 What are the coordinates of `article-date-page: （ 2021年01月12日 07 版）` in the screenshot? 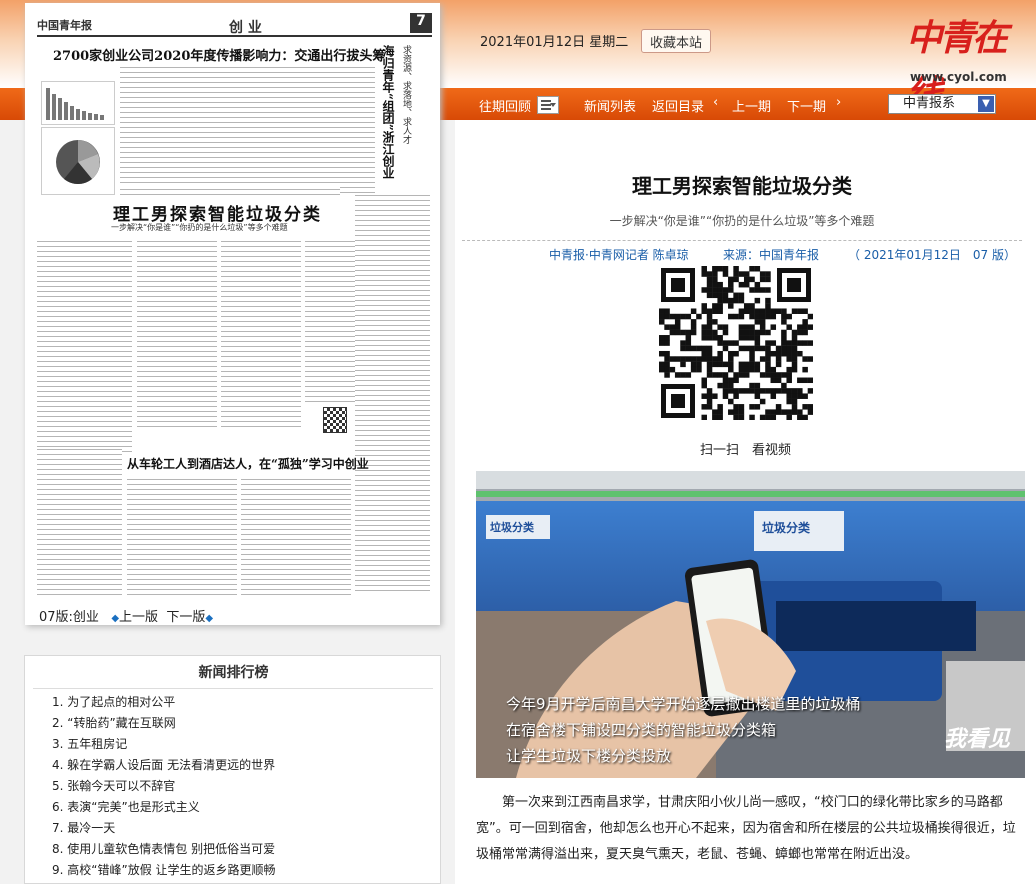 It's located at (932, 255).